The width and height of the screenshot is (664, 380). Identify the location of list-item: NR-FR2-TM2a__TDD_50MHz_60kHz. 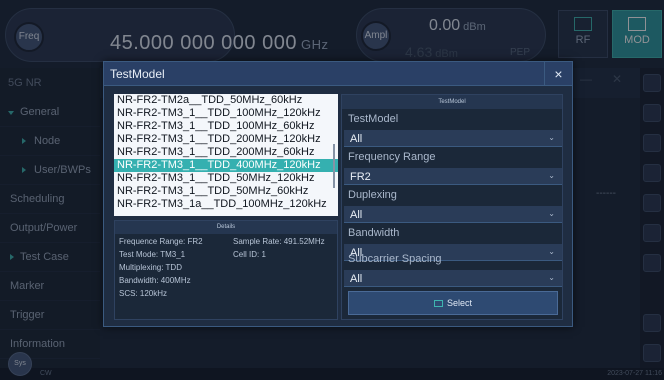
(226, 100).